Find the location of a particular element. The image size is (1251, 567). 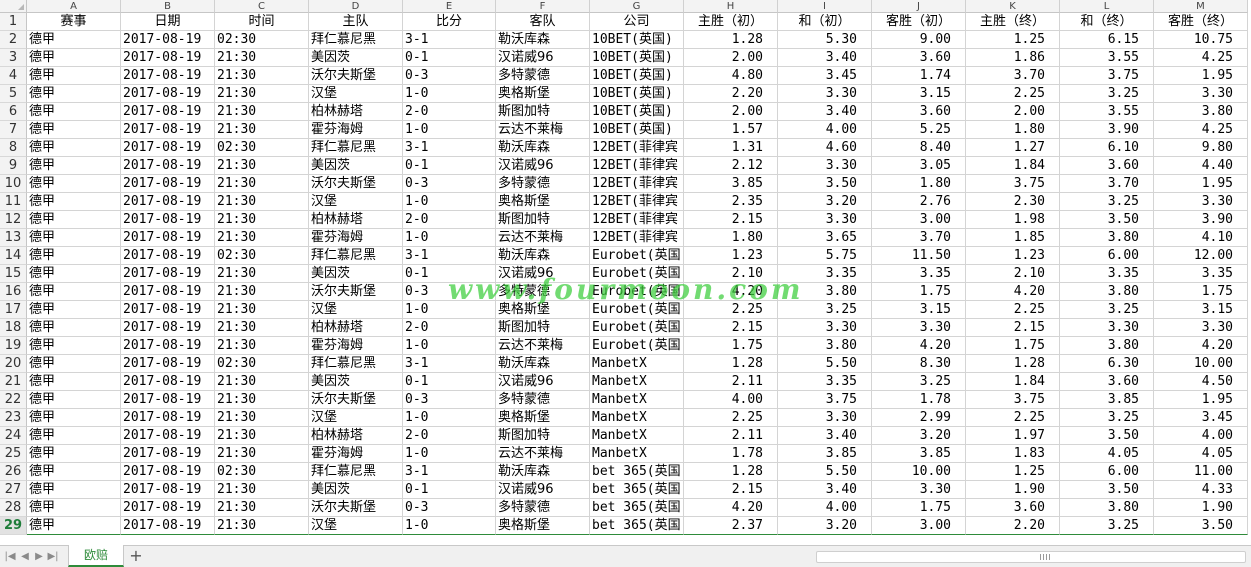

table-cell: 拜仁慕尼黑 is located at coordinates (356, 256).